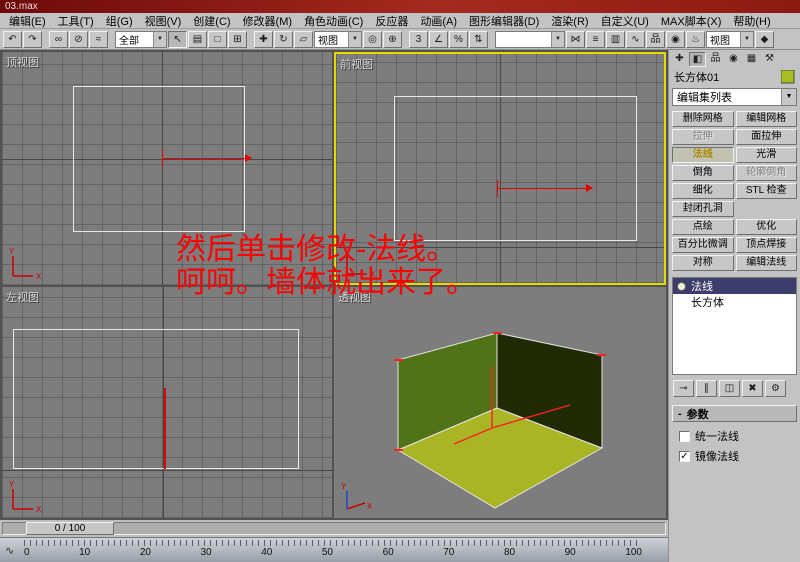  Describe the element at coordinates (418, 39) in the screenshot. I see `snap-toggle-icon-button: 3` at that location.